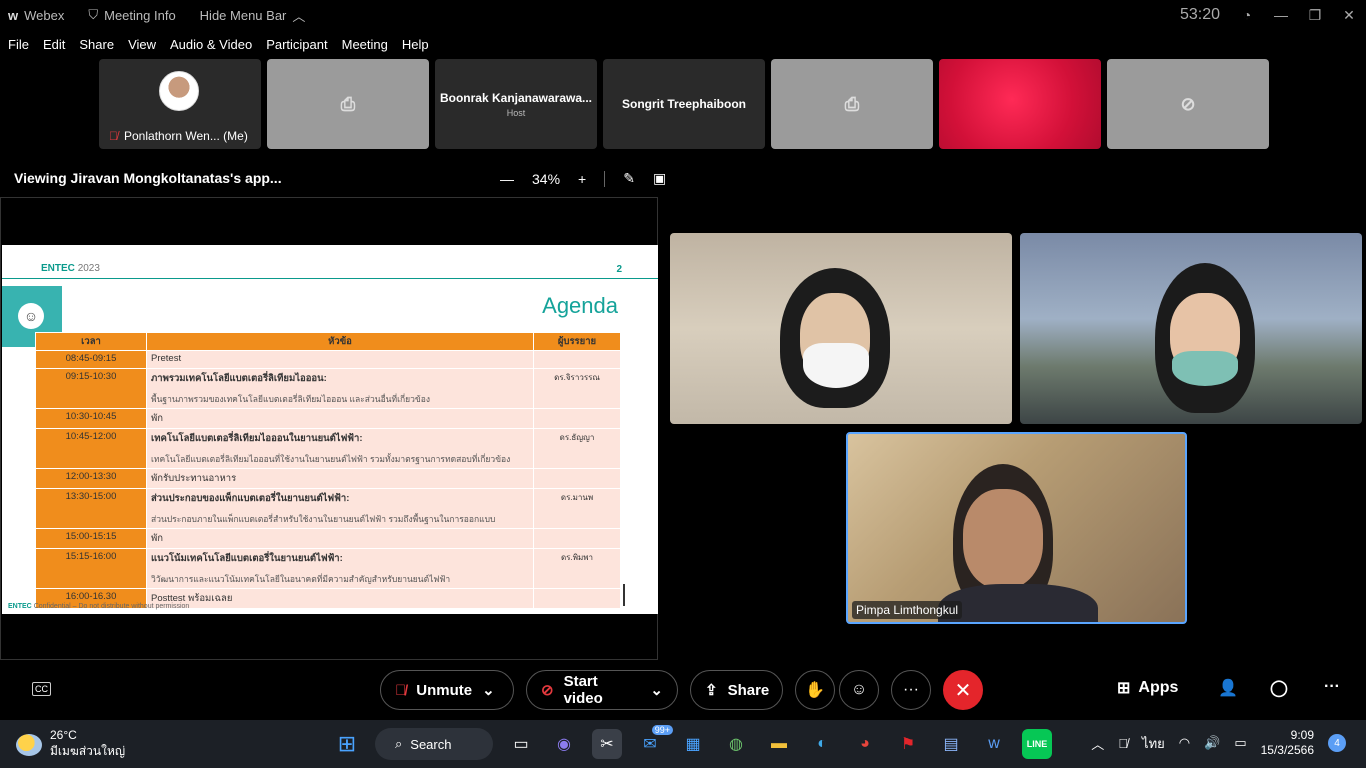 The width and height of the screenshot is (1366, 768). Describe the element at coordinates (1337, 743) in the screenshot. I see `notification-badge: 4` at that location.